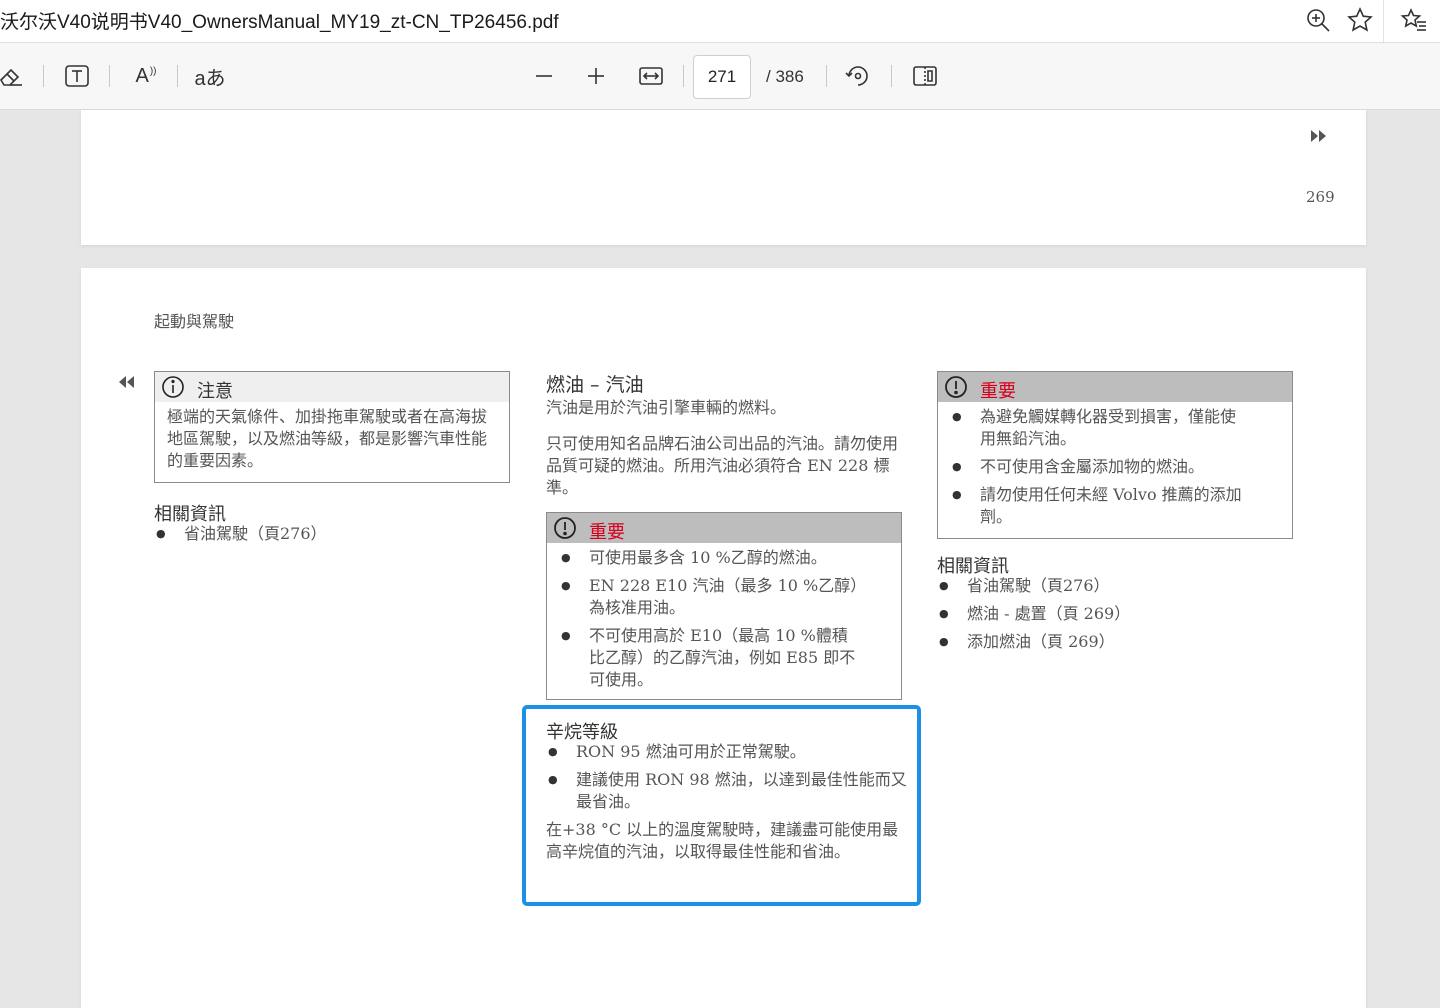  What do you see at coordinates (666, 407) in the screenshot?
I see `fuel-gasoline-subtitle: 汽油是用於汽油引擎車輛的燃料。` at bounding box center [666, 407].